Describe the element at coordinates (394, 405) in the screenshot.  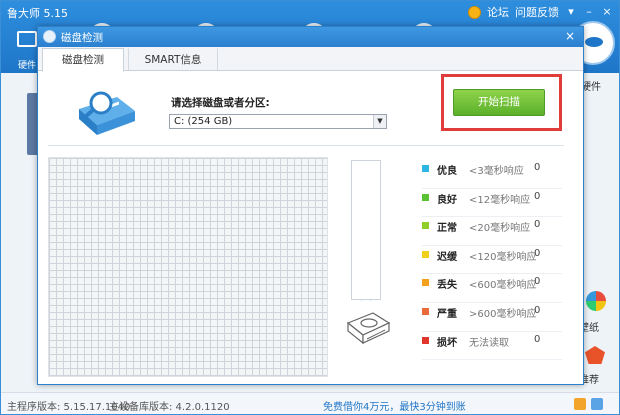
I see `promo-link: 免费借你4万元，最快3分钟到账` at that location.